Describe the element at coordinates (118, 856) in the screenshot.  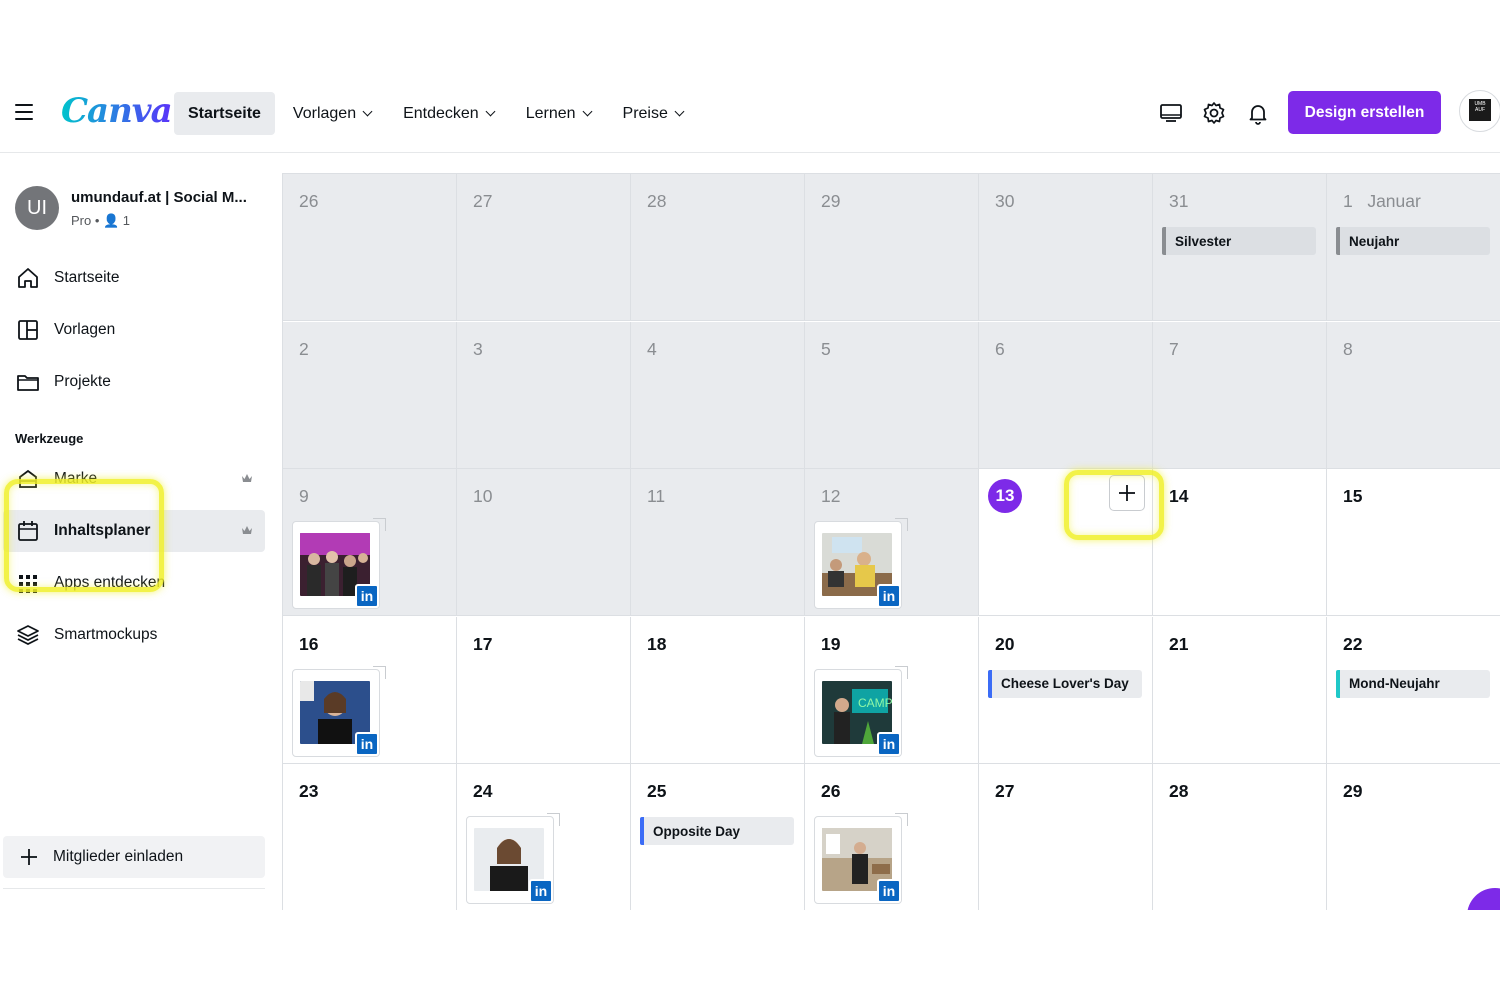
I see `invite-label: Mitglieder einladen` at that location.